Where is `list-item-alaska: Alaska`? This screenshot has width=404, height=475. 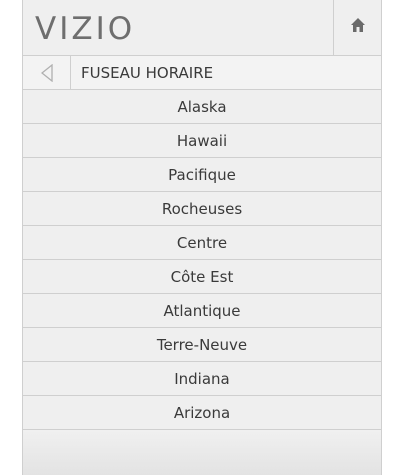
list-item-alaska: Alaska is located at coordinates (202, 107).